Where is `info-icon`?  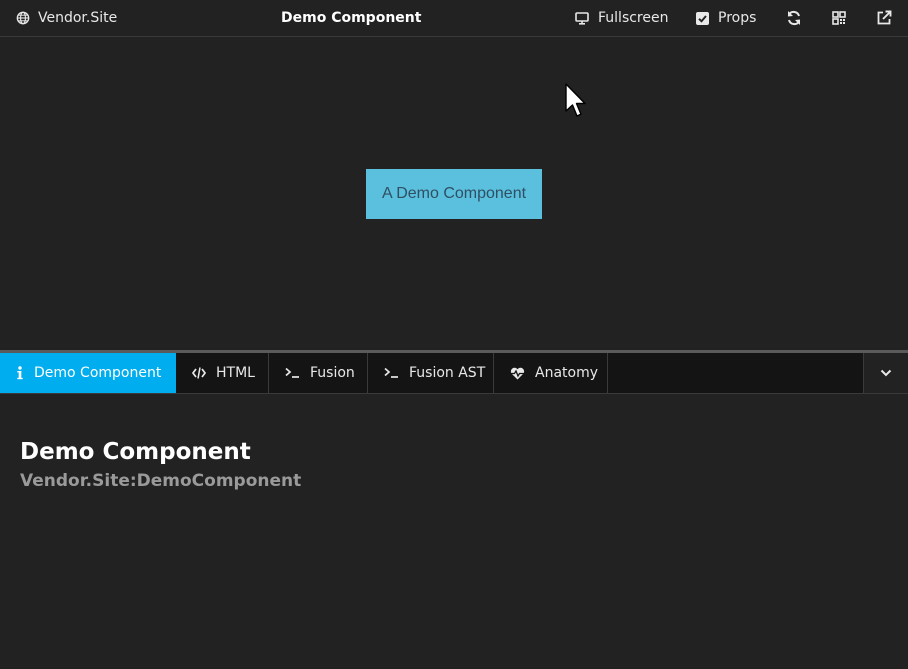 info-icon is located at coordinates (20, 373).